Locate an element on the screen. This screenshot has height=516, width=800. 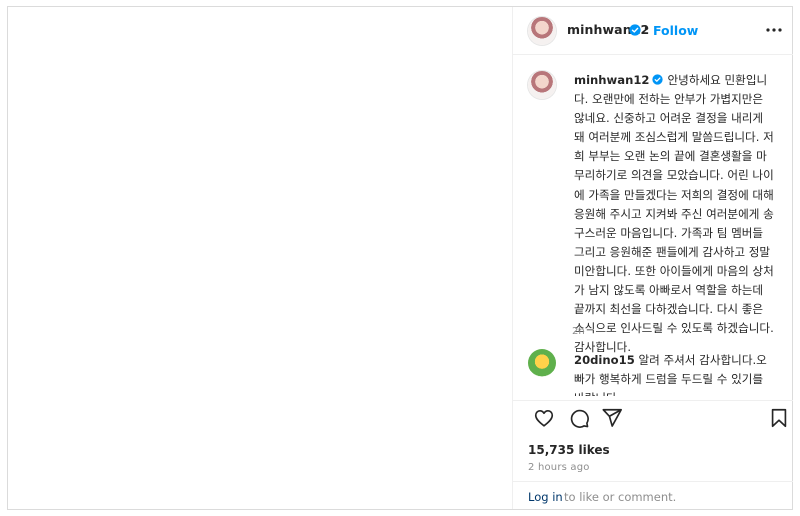
caption-verified-badge-icon is located at coordinates (658, 79).